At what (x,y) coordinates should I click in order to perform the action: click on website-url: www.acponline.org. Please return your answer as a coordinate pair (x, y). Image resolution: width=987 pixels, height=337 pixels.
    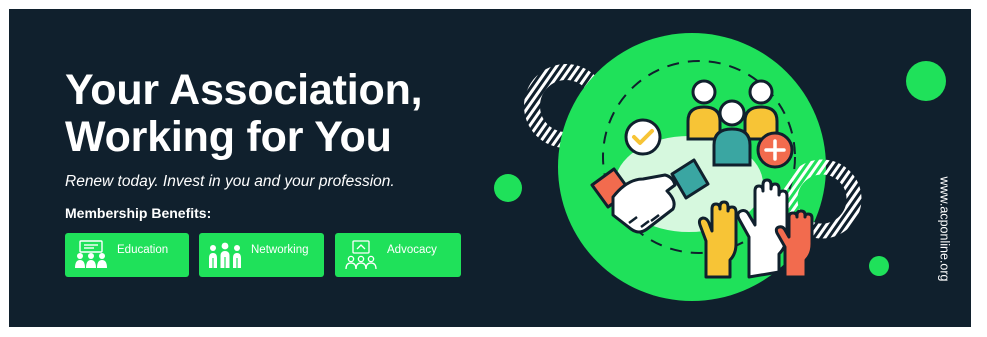
    Looking at the image, I should click on (944, 229).